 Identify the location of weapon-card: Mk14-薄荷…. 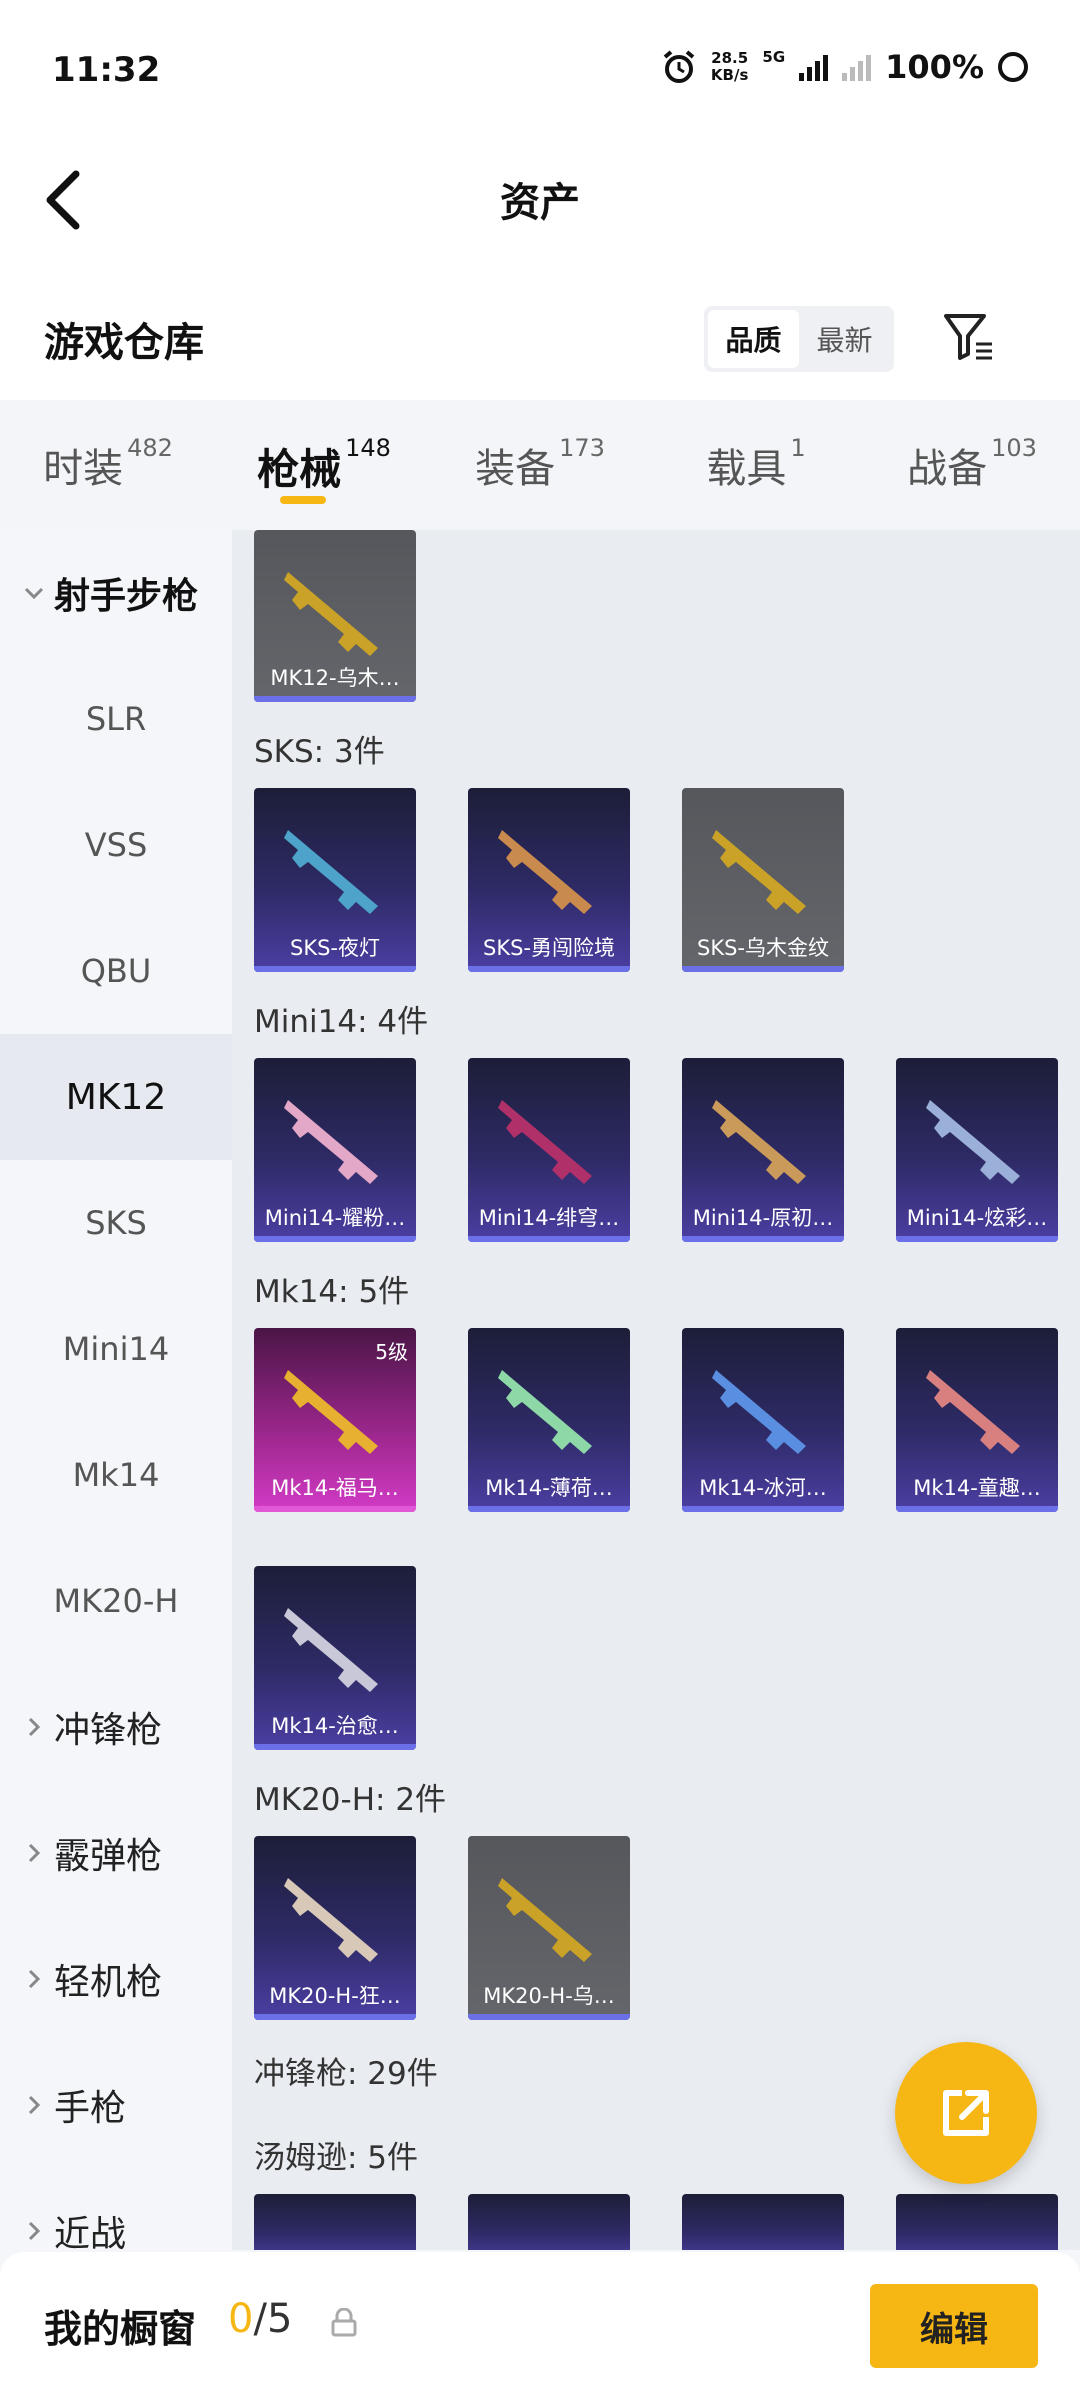
(549, 1420).